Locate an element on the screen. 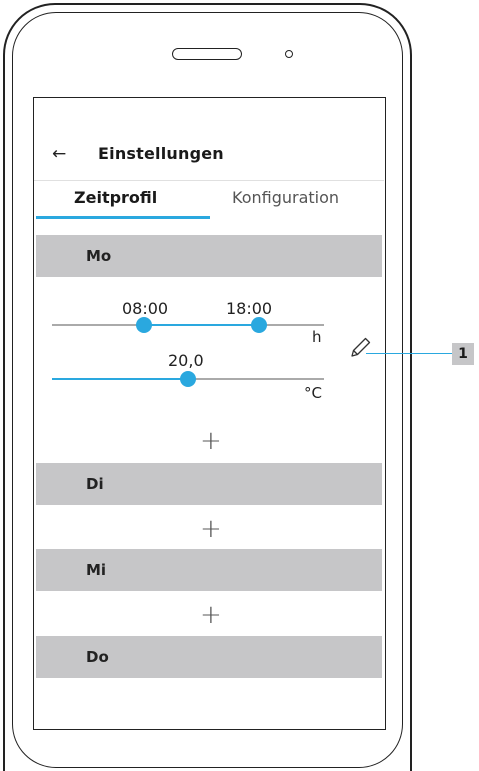 This screenshot has height=771, width=479. time-start-handle is located at coordinates (144, 325).